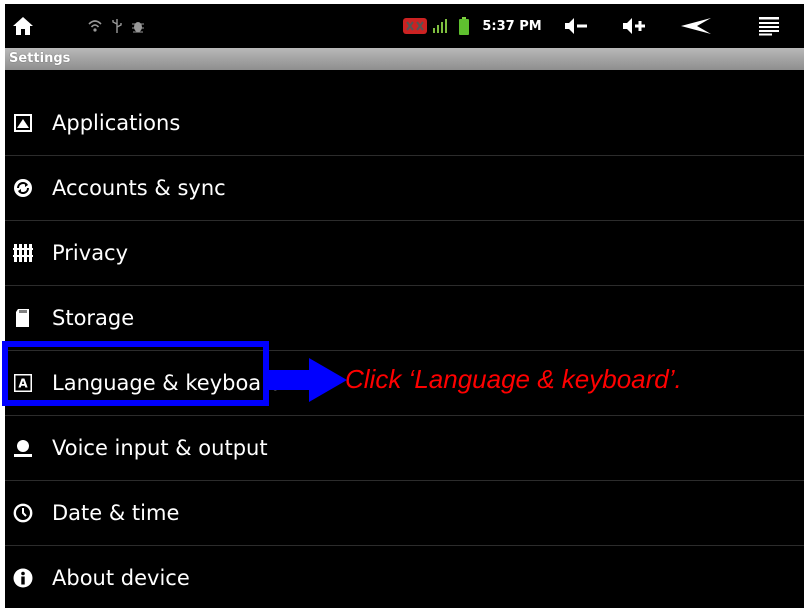  Describe the element at coordinates (769, 26) in the screenshot. I see `menu-icon` at that location.